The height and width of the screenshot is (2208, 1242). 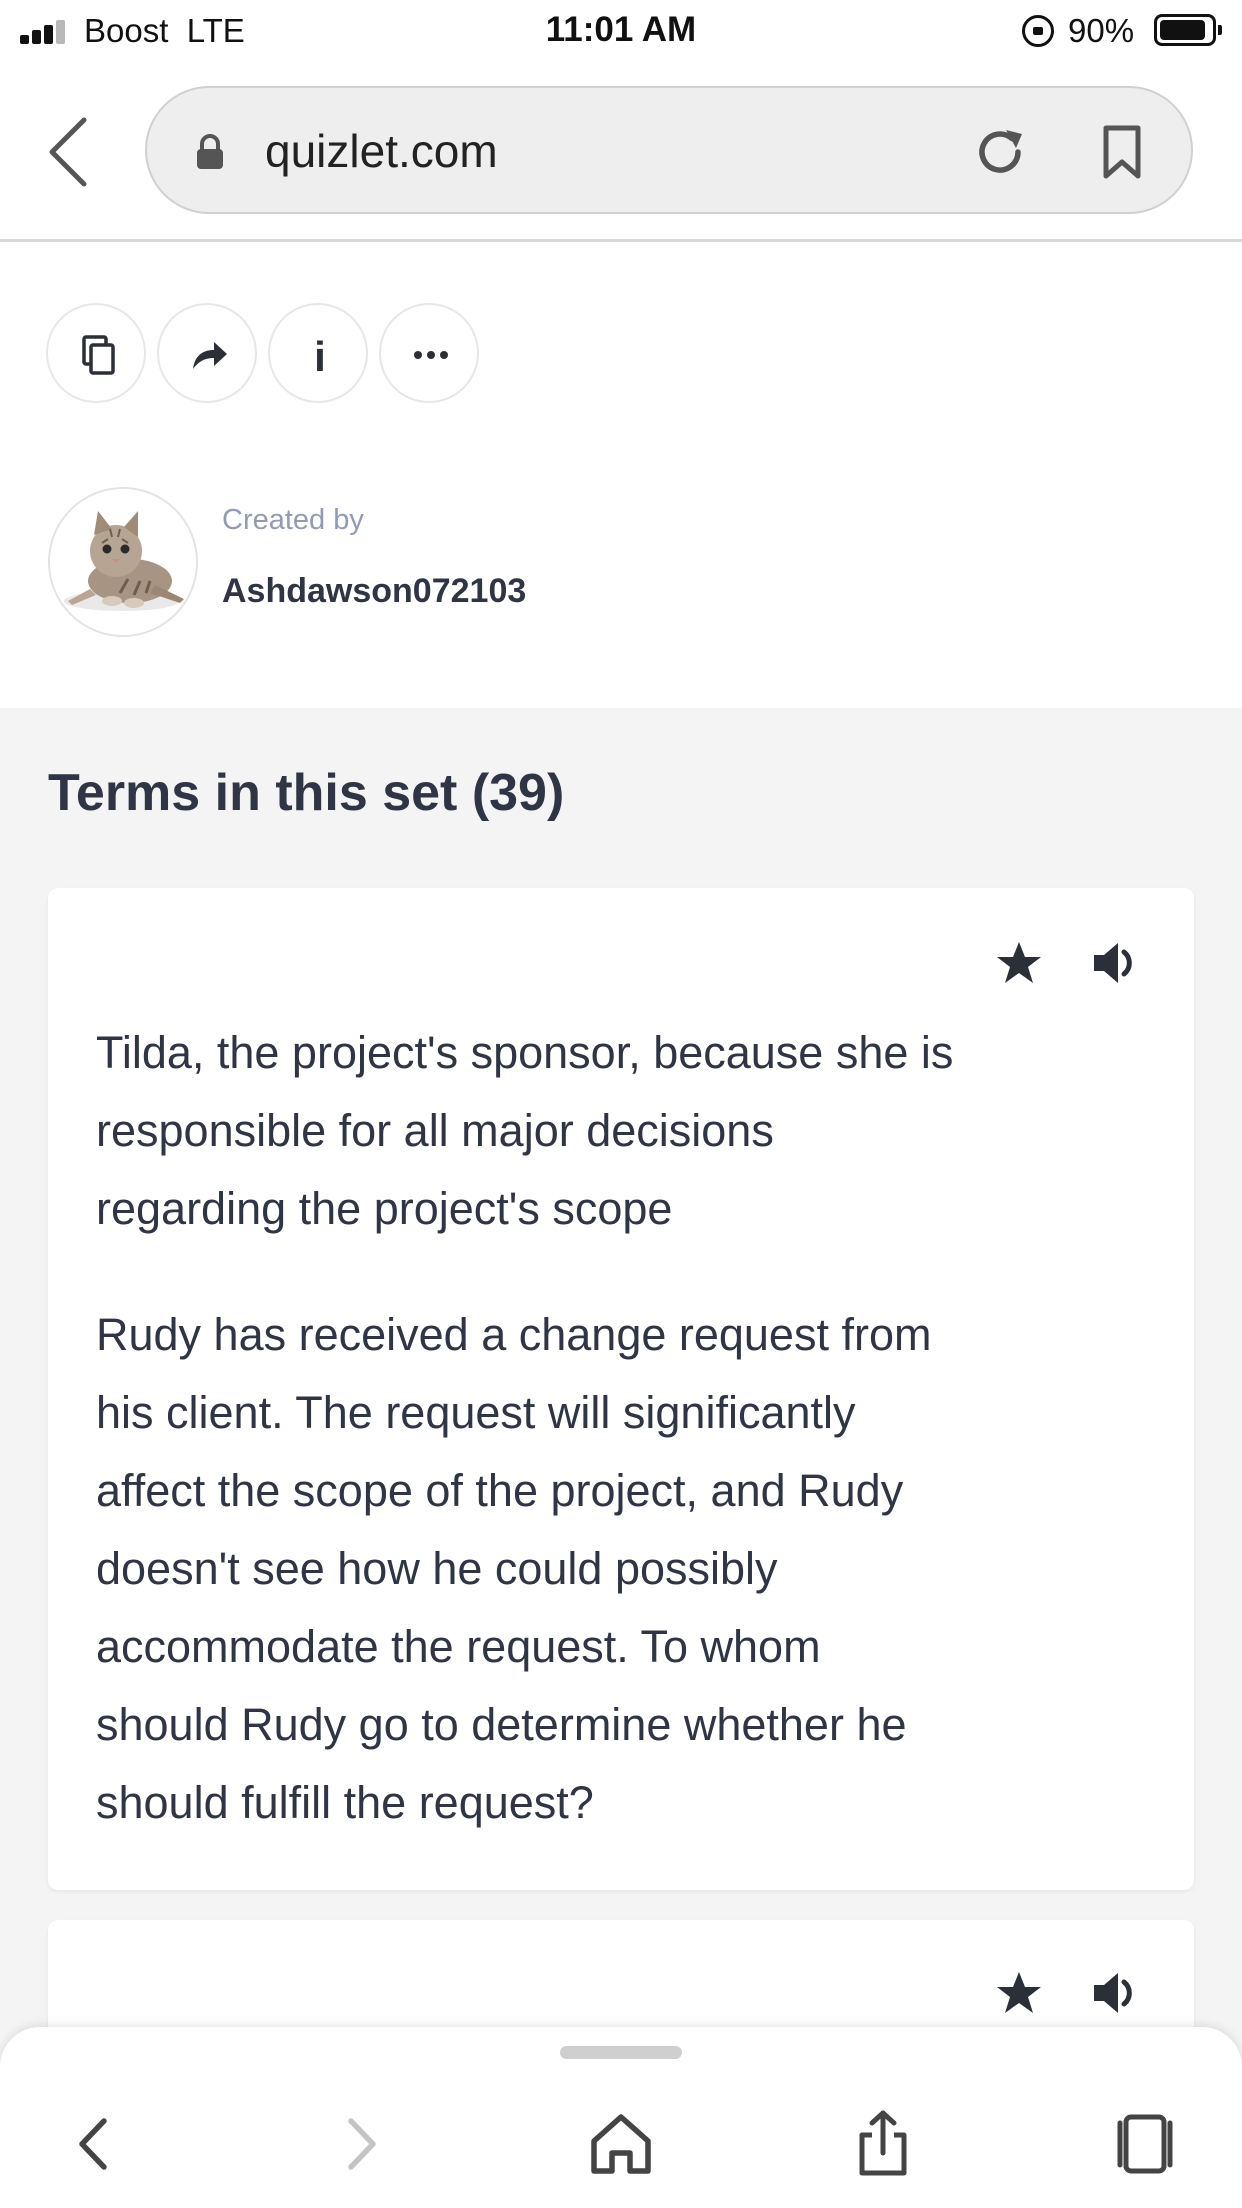 I want to click on browser-address-row: quizlet.com, so click(x=621, y=152).